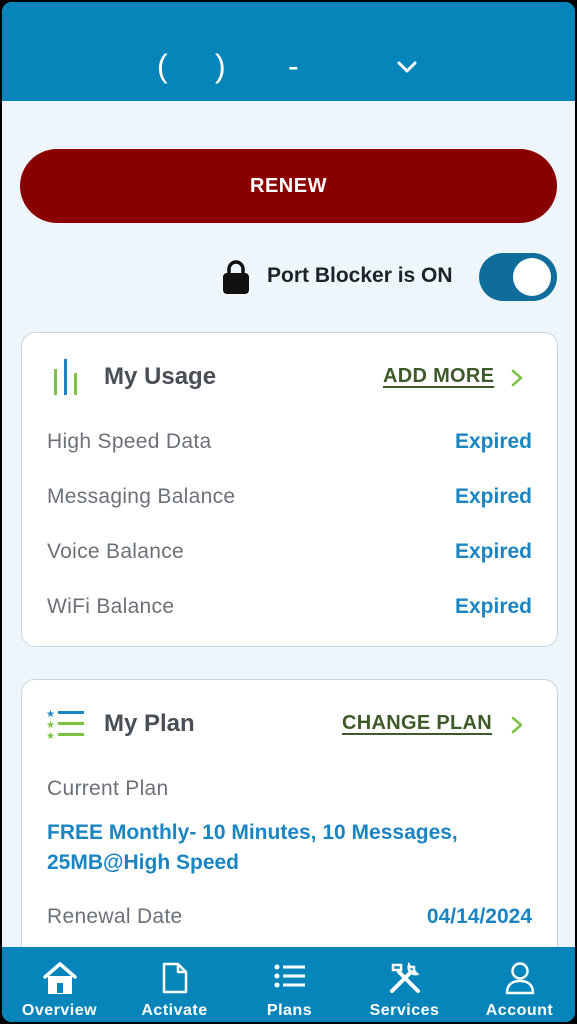  Describe the element at coordinates (404, 1010) in the screenshot. I see `nav-services-label: Services` at that location.